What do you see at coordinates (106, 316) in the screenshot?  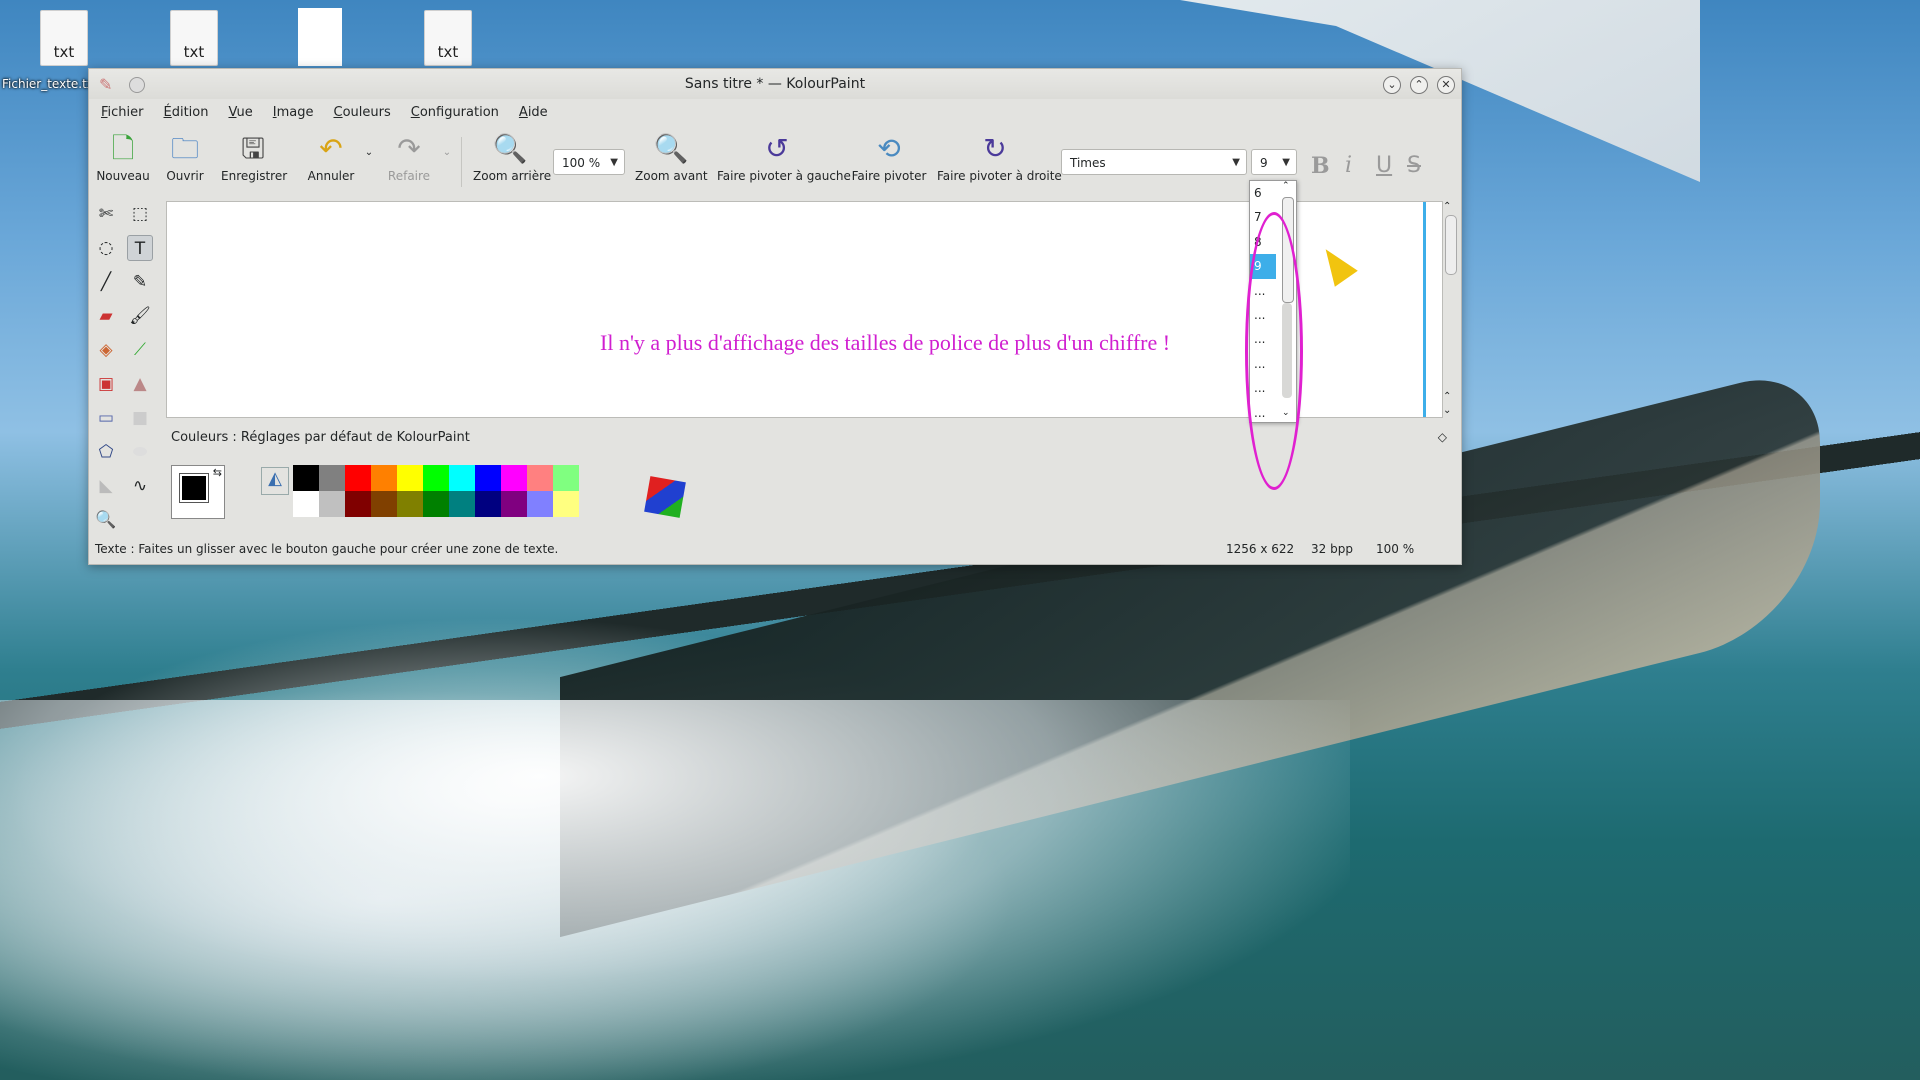 I see `eraser-tool-icon: ▰` at bounding box center [106, 316].